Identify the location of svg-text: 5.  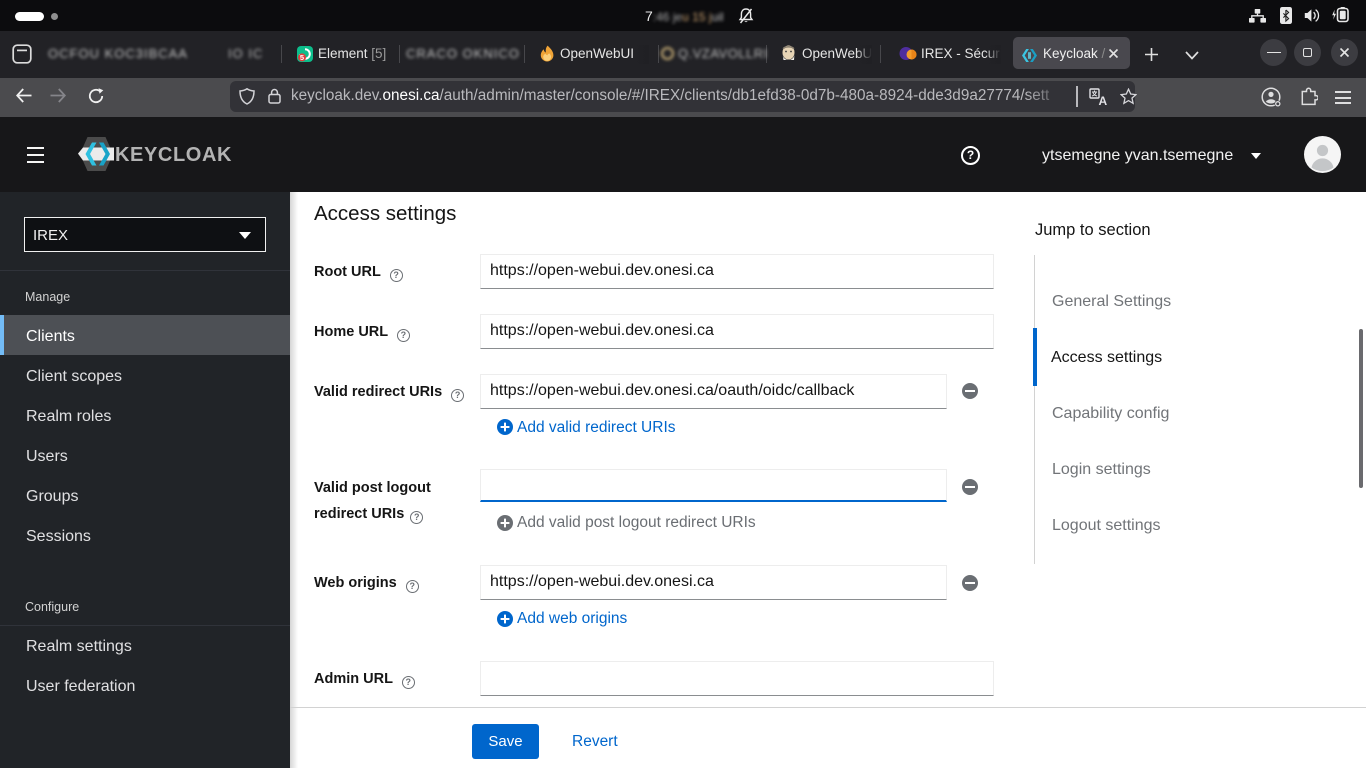
(302, 57).